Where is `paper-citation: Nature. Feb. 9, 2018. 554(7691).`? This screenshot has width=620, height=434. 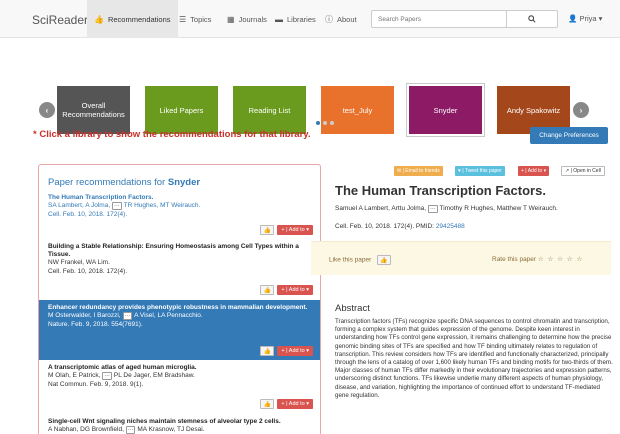
paper-citation: Nature. Feb. 9, 2018. 554(7691). is located at coordinates (95, 324).